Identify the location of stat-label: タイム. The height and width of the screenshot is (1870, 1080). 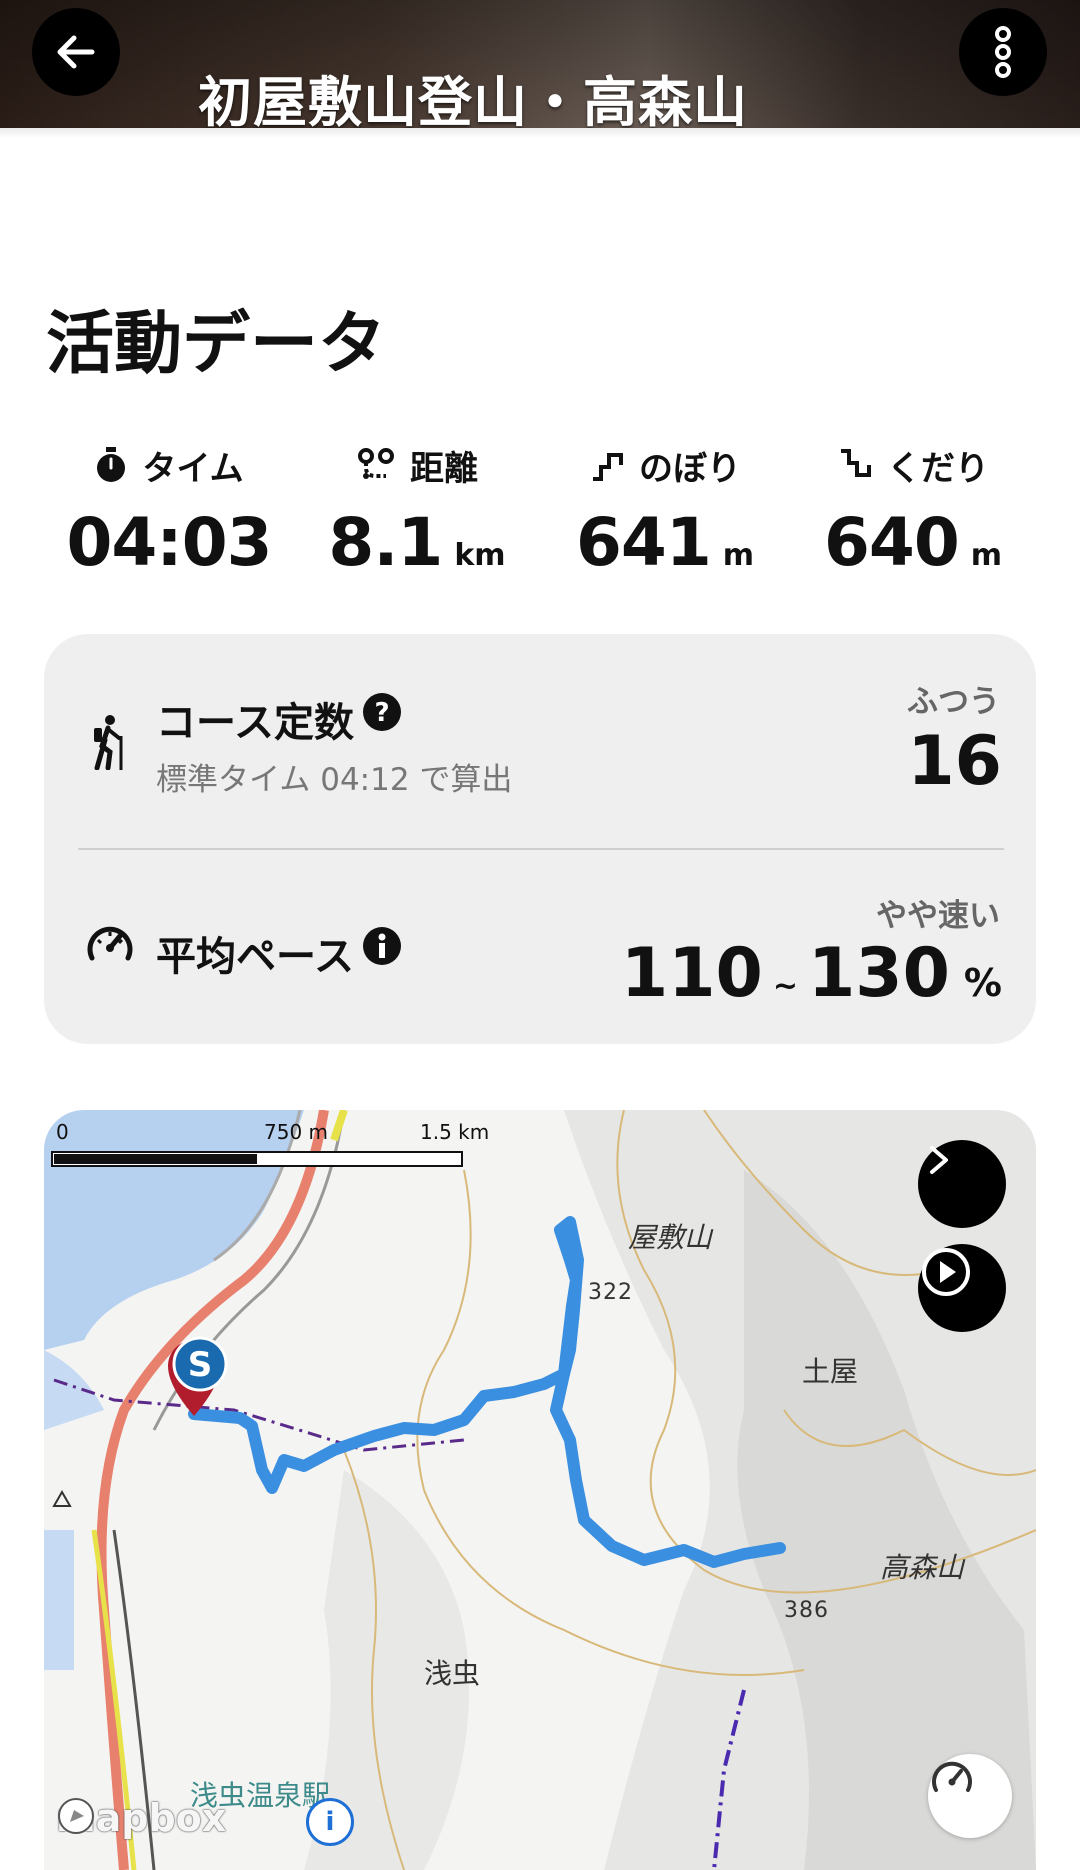
(193, 468).